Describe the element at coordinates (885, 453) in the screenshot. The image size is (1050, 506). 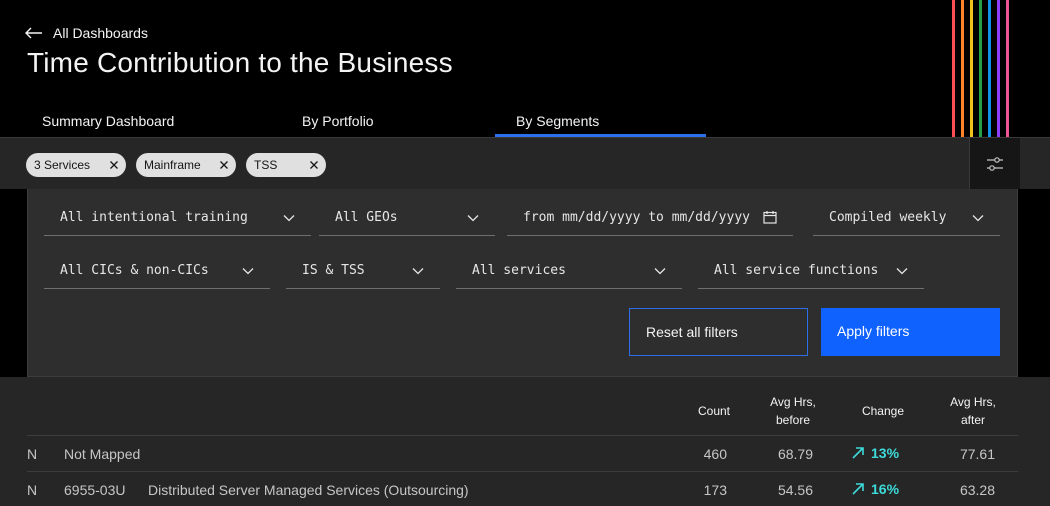
I see `row-change-value: 13%` at that location.